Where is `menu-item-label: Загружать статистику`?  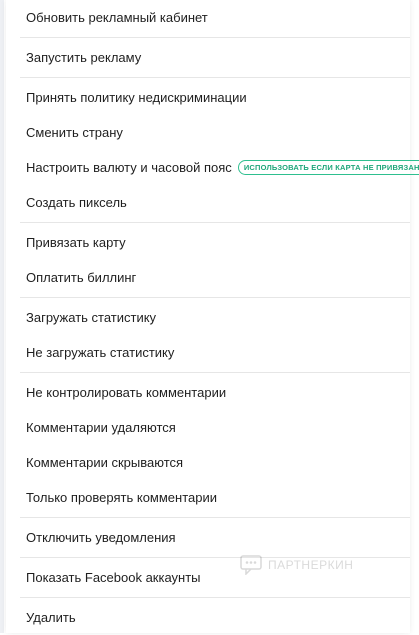
menu-item-label: Загружать статистику is located at coordinates (91, 317).